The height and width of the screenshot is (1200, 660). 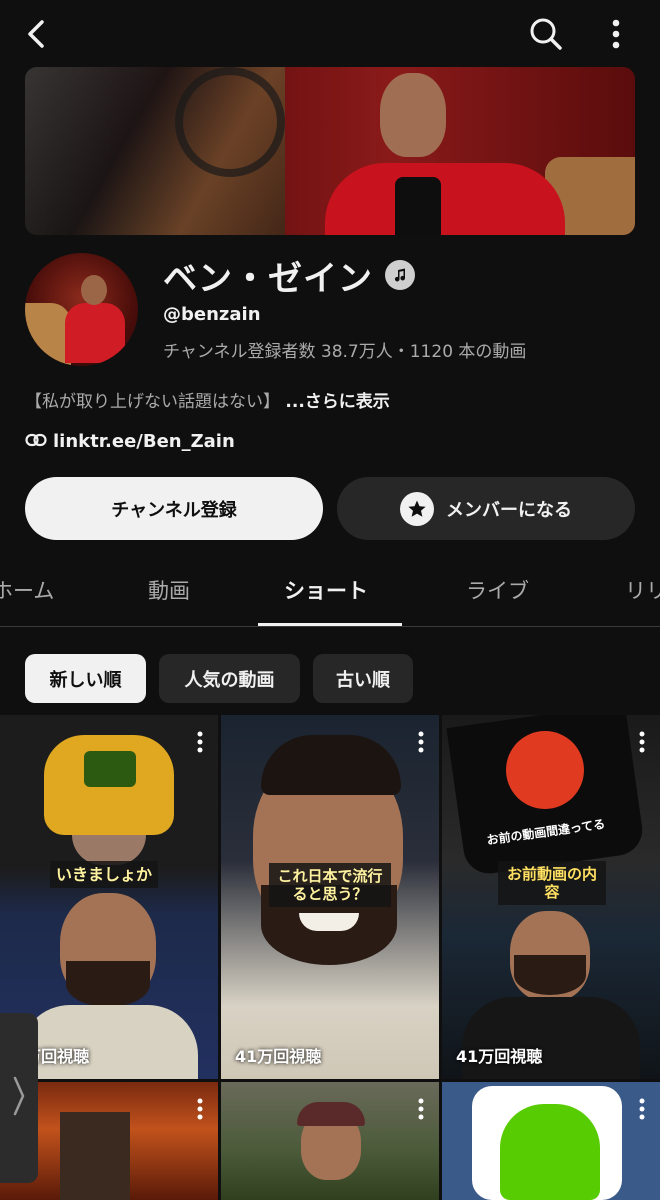 What do you see at coordinates (169, 590) in the screenshot?
I see `tab-videos: 動画` at bounding box center [169, 590].